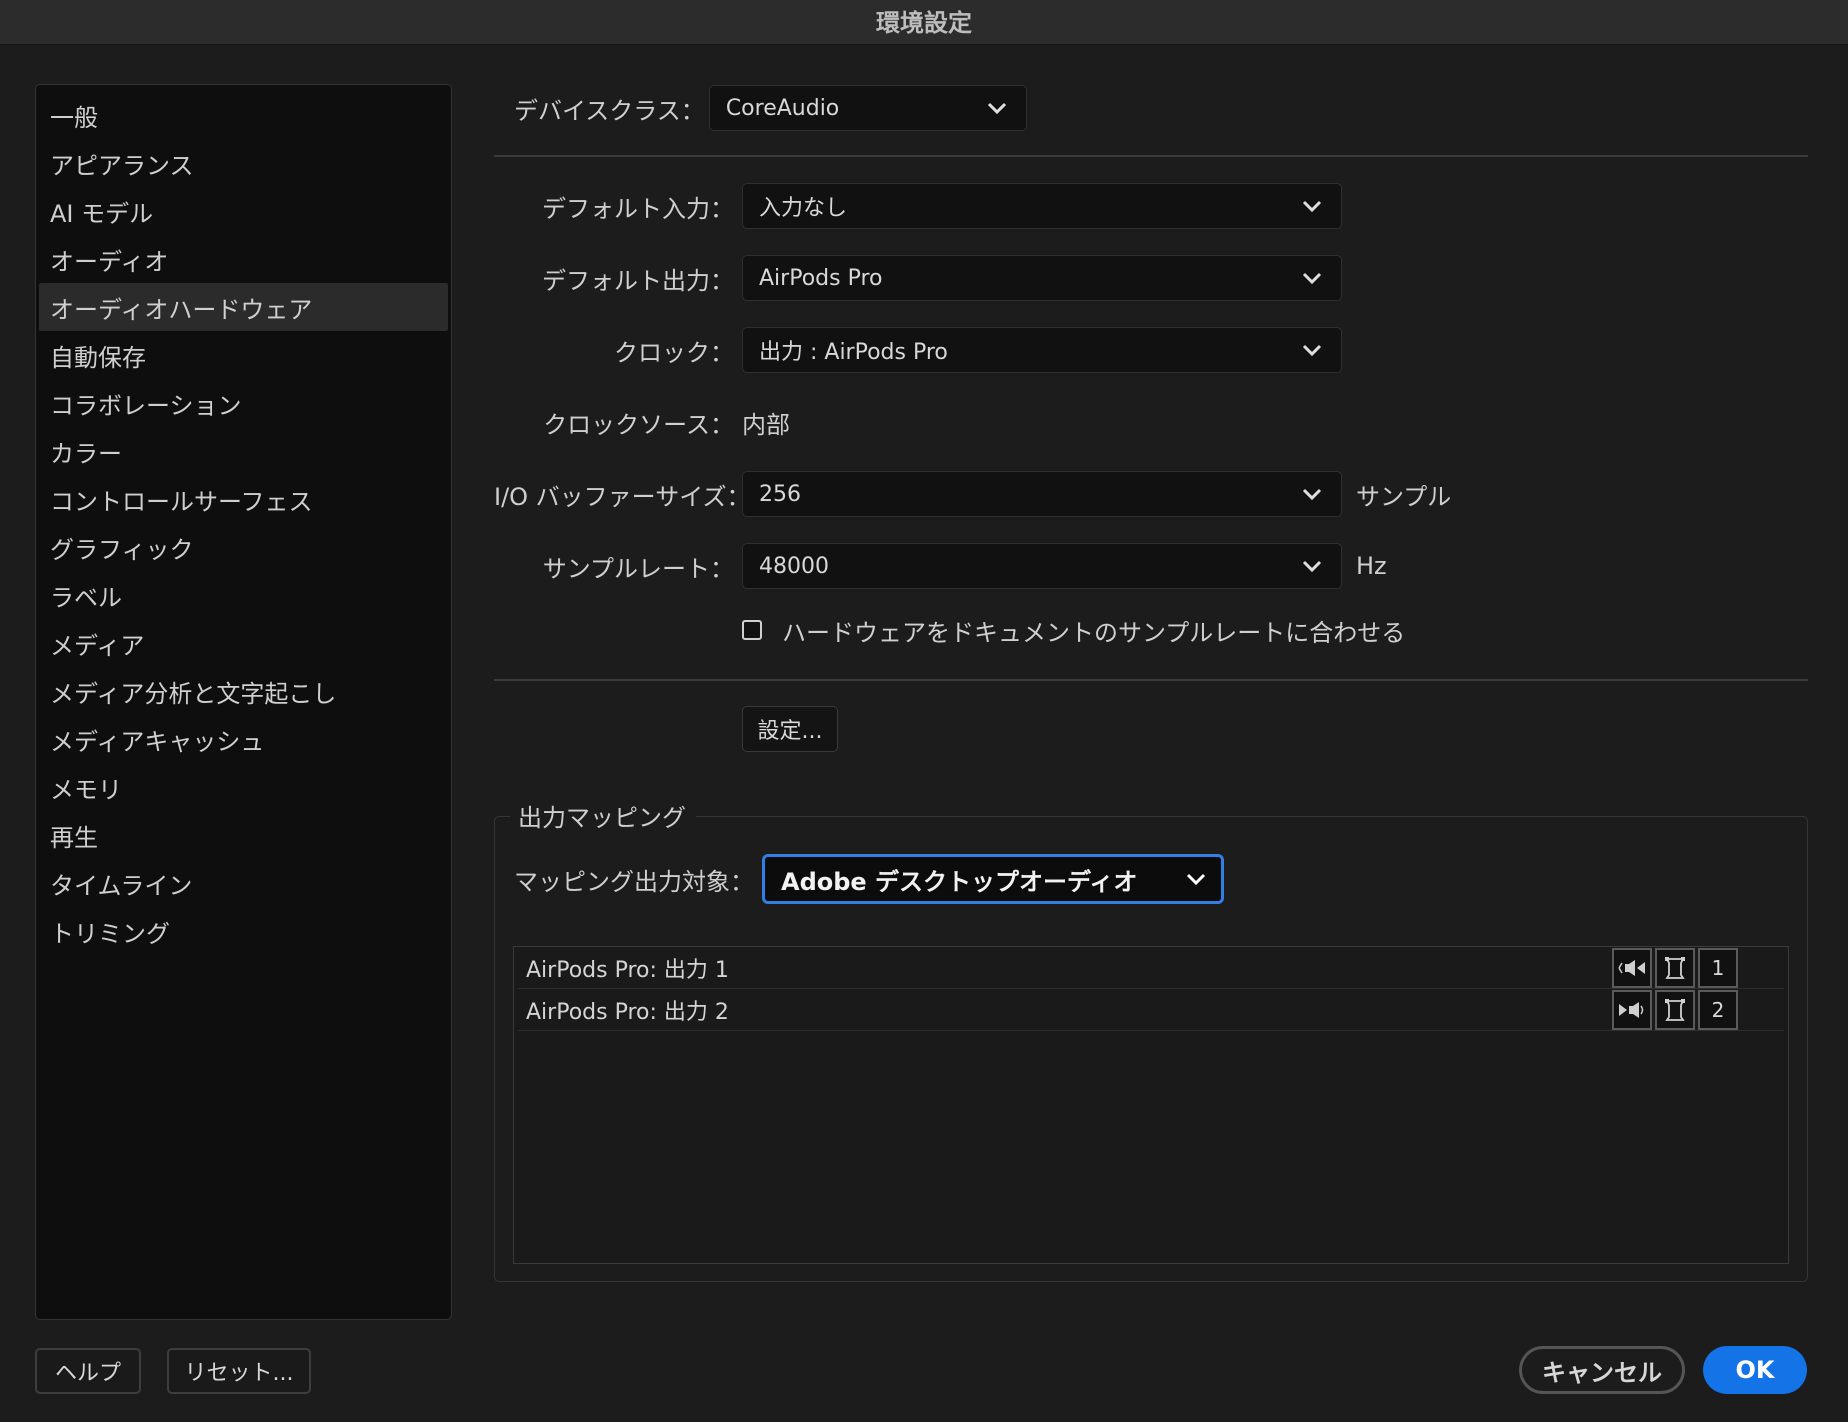 The width and height of the screenshot is (1848, 1422). I want to click on sidebar-item-graphics: グラフィック, so click(243, 547).